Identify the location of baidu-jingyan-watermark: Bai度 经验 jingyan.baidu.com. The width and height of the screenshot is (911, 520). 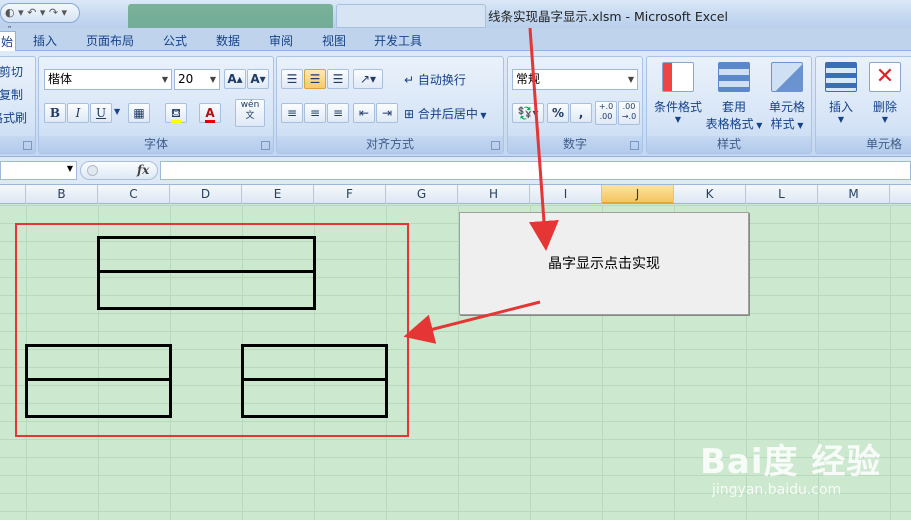
(800, 467).